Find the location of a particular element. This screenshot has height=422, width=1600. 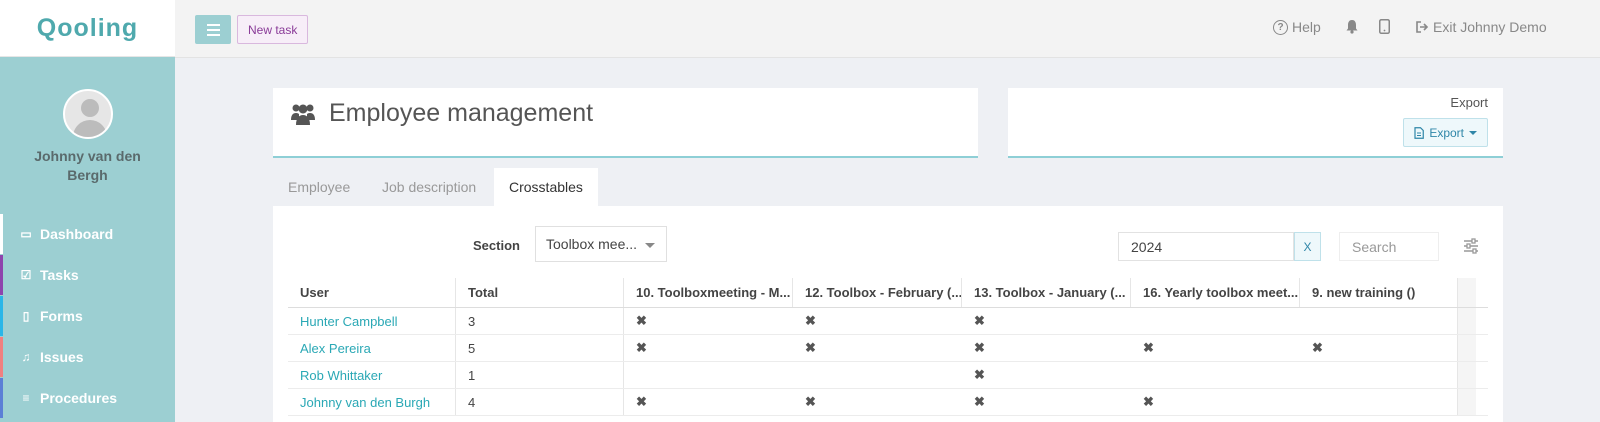

tablet-icon is located at coordinates (1384, 26).